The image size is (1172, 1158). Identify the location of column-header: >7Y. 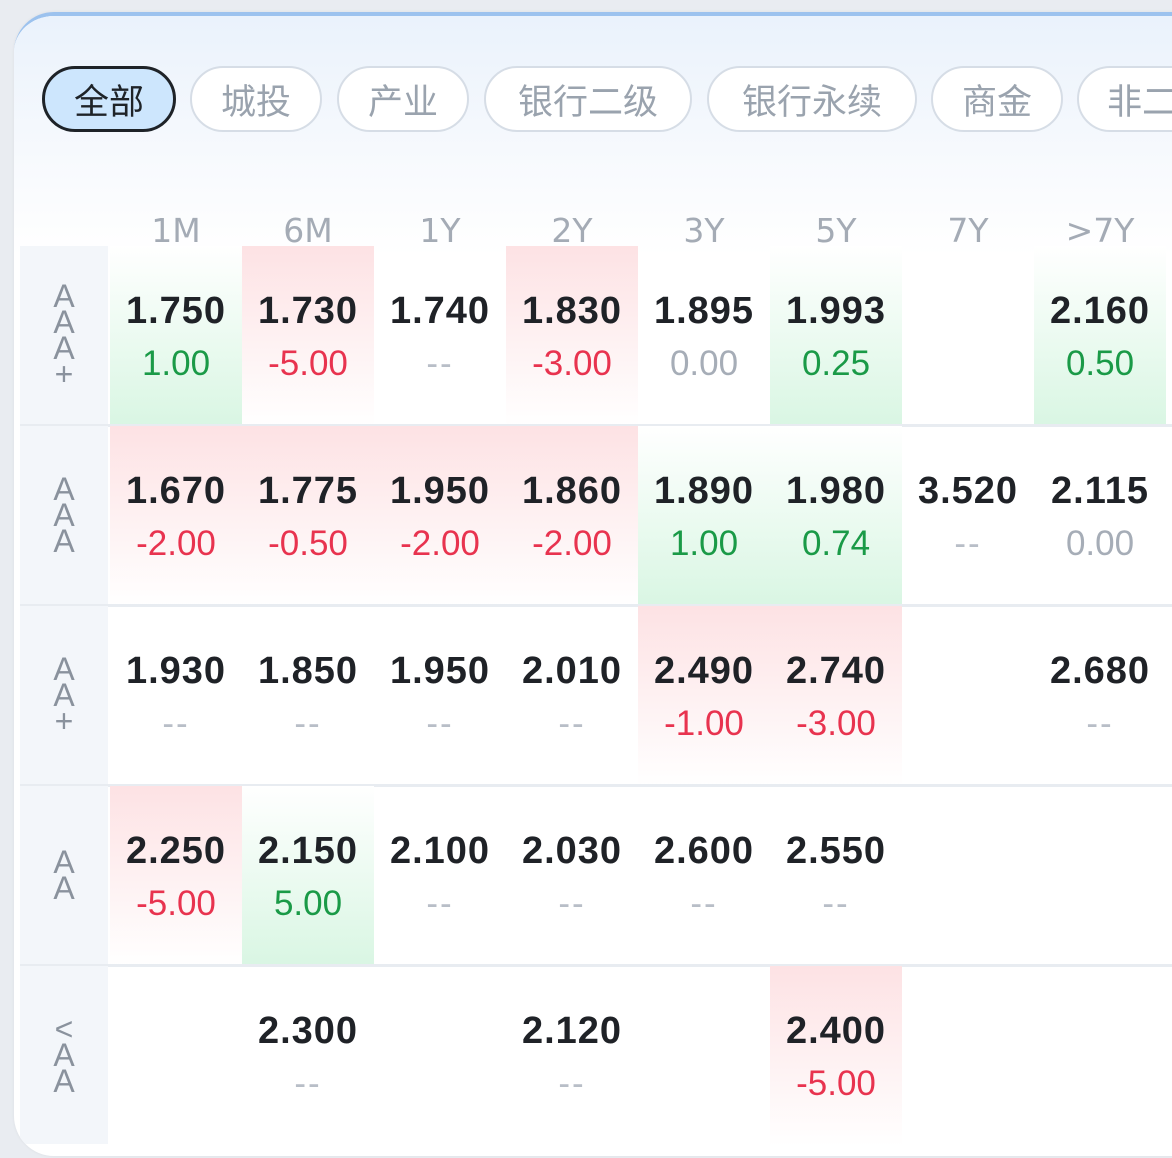
(1100, 230).